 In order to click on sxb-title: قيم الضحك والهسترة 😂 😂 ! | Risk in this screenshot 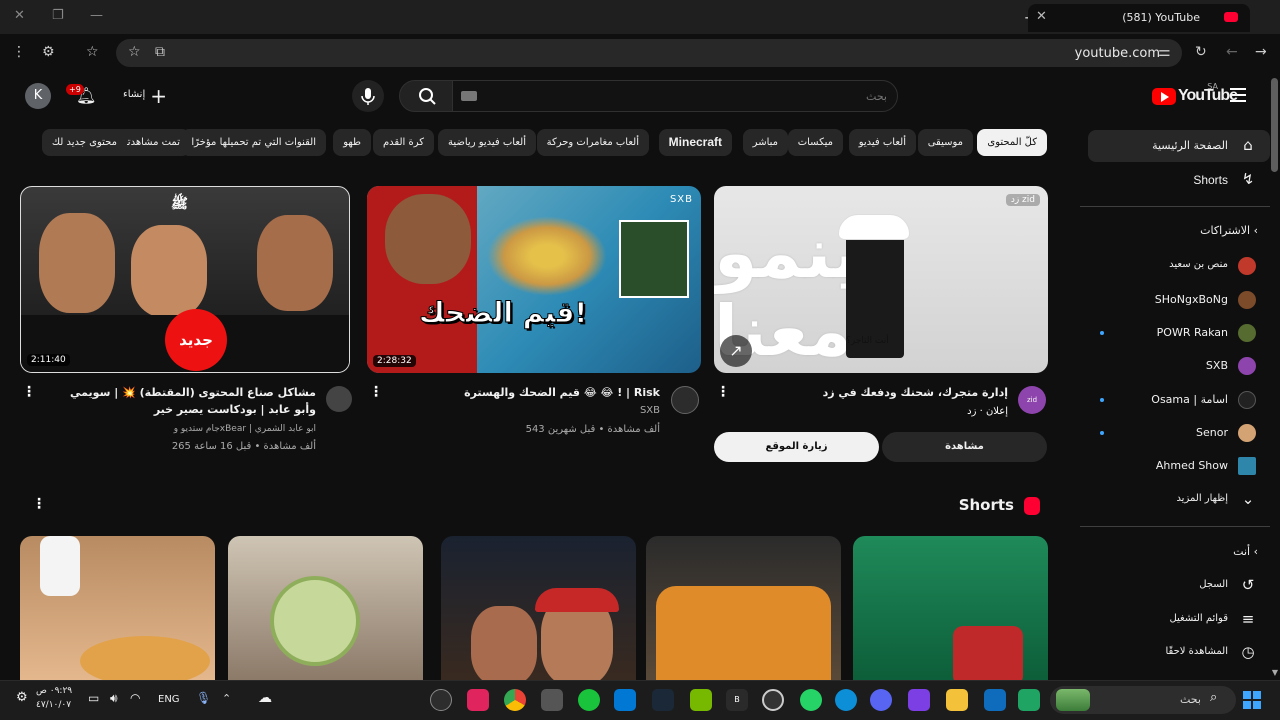, I will do `click(520, 392)`.